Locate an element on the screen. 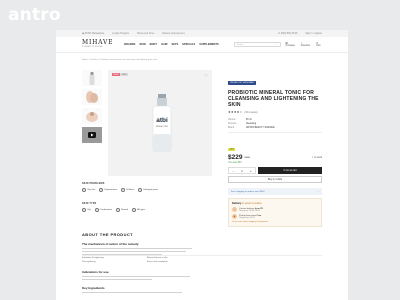 This screenshot has height=300, width=400. ingredients-text is located at coordinates (137, 293).